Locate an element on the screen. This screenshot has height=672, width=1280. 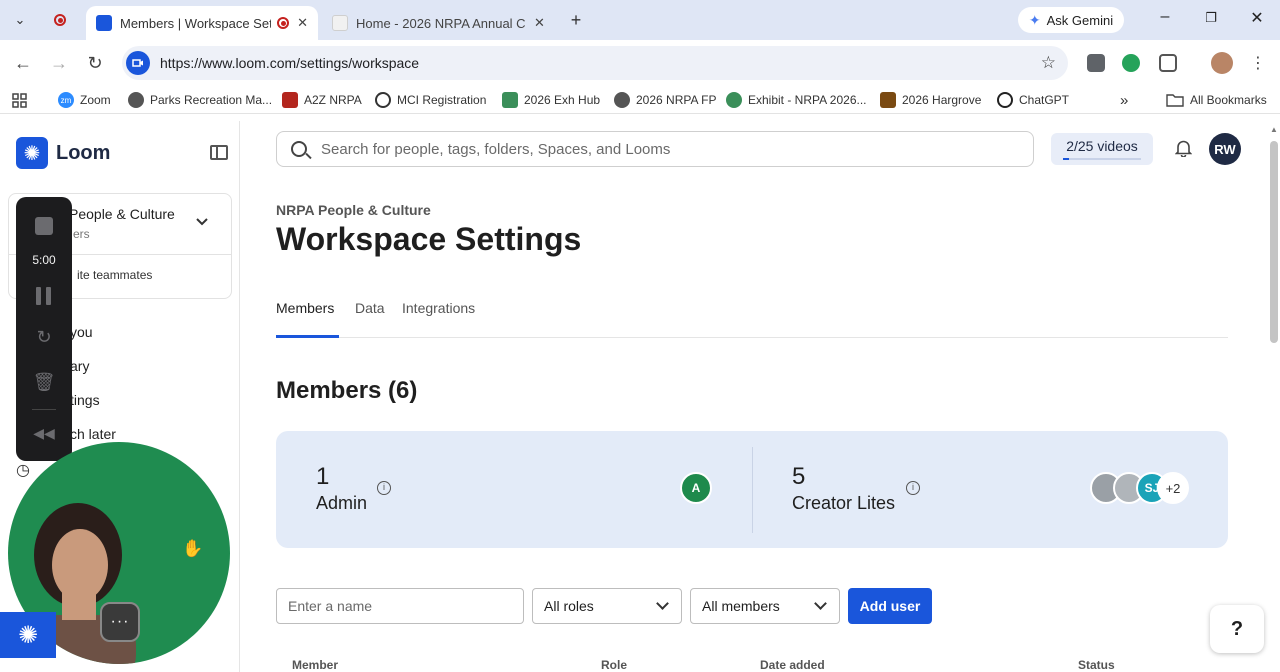
stop-recording-icon is located at coordinates (44, 226).